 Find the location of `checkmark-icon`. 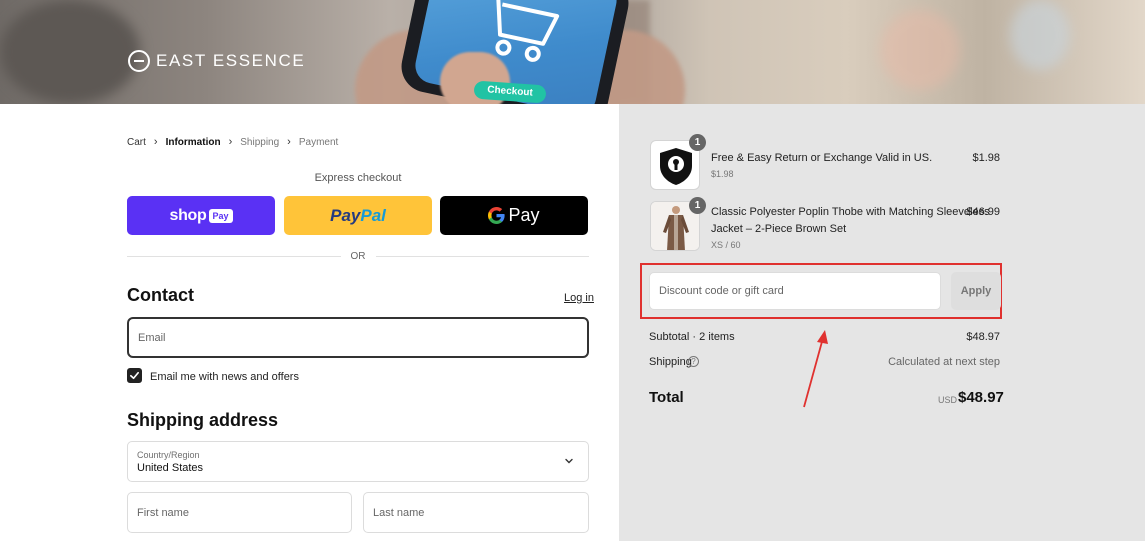

checkmark-icon is located at coordinates (134, 375).